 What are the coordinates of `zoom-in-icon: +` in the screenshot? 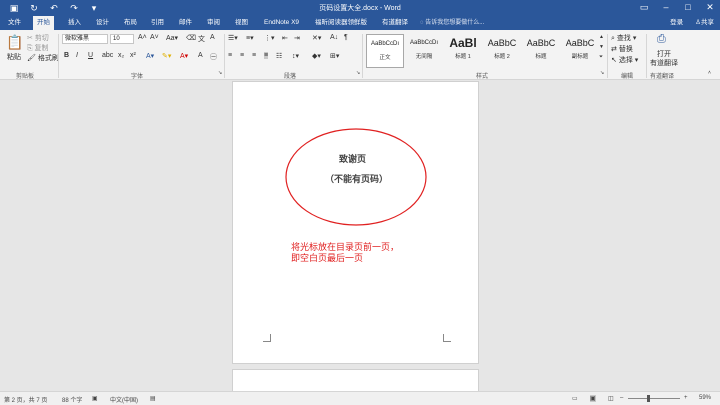 It's located at (686, 398).